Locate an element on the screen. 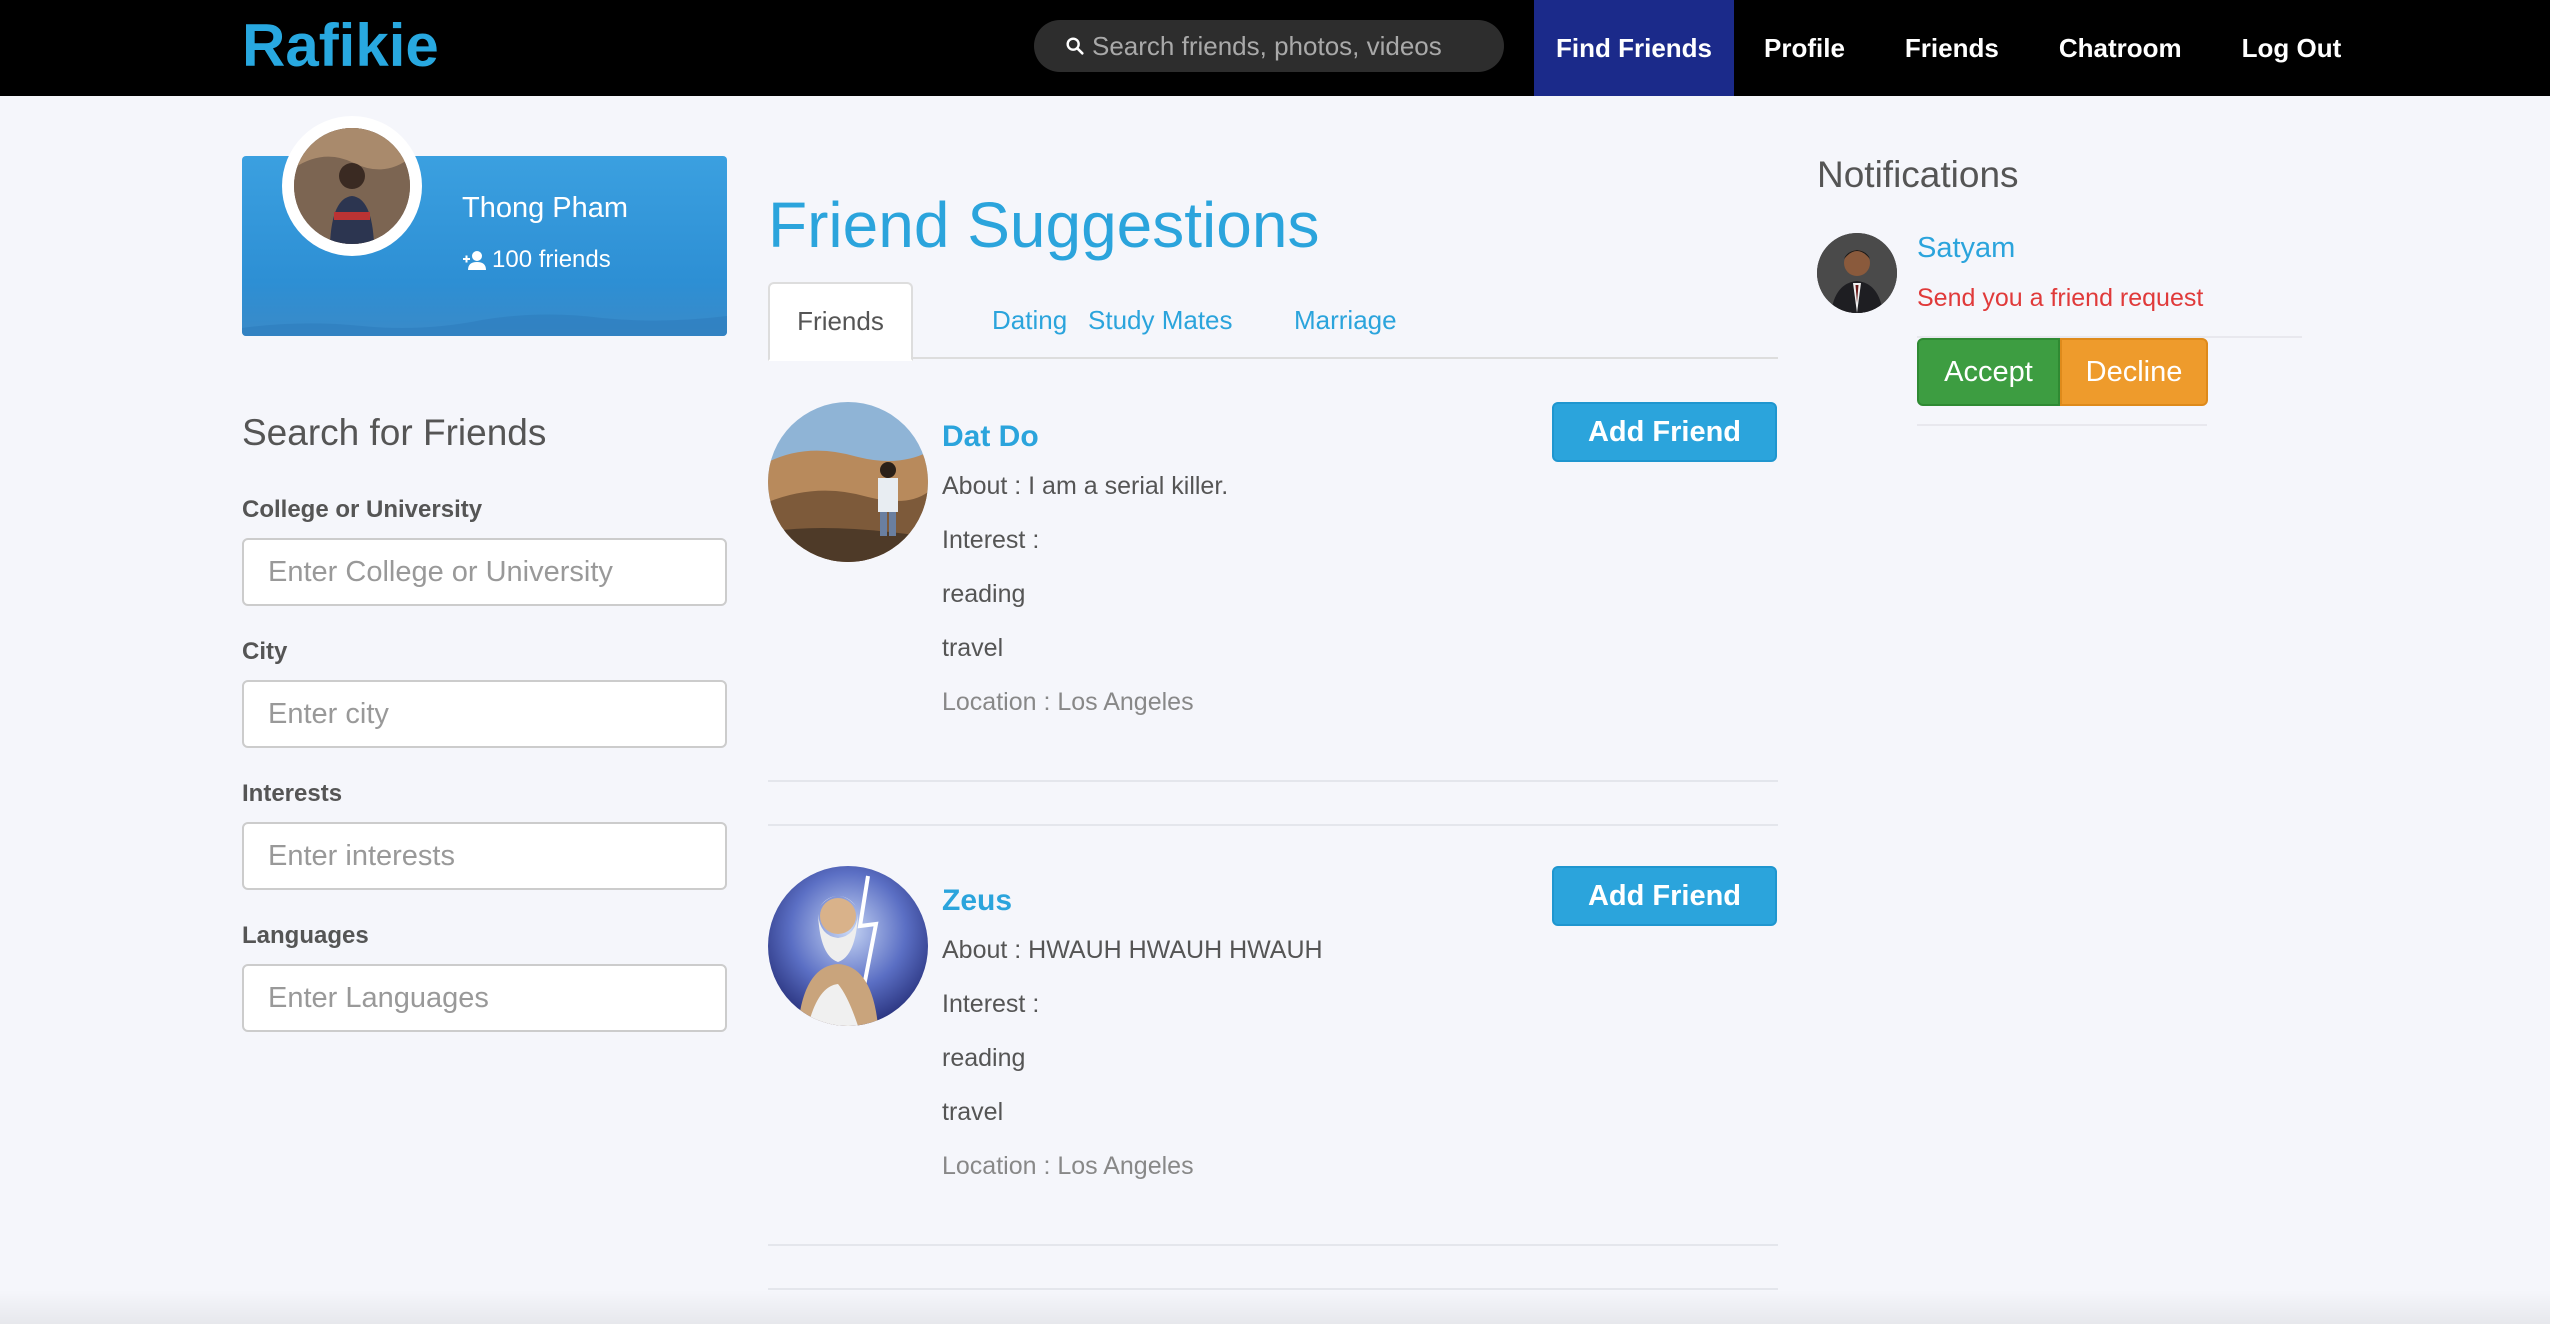  accept-button: Accept is located at coordinates (1988, 372).